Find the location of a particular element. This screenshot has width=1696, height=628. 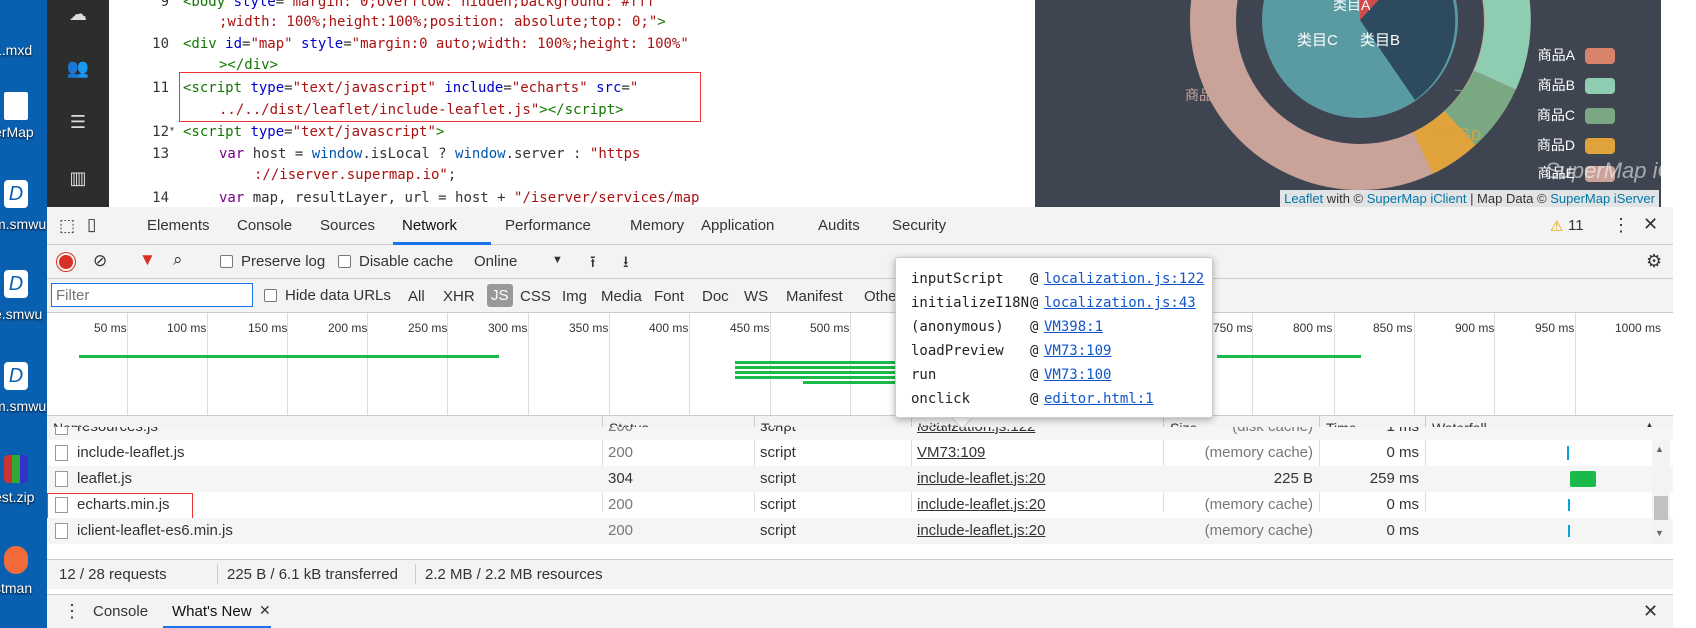

warning-icon: ⚠ is located at coordinates (1556, 226).